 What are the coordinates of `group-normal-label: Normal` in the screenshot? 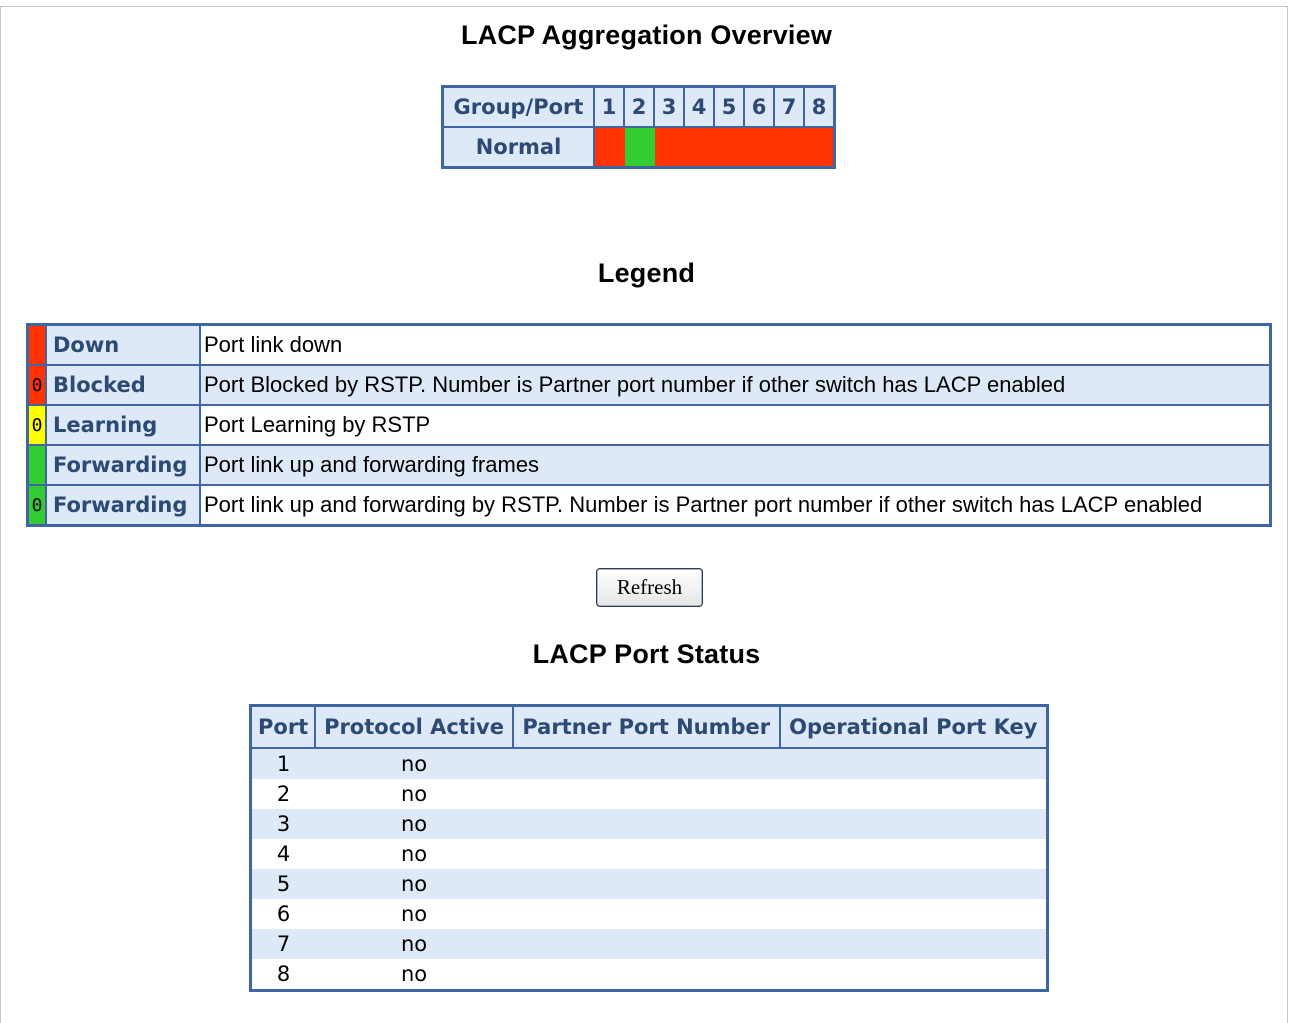 It's located at (518, 147).